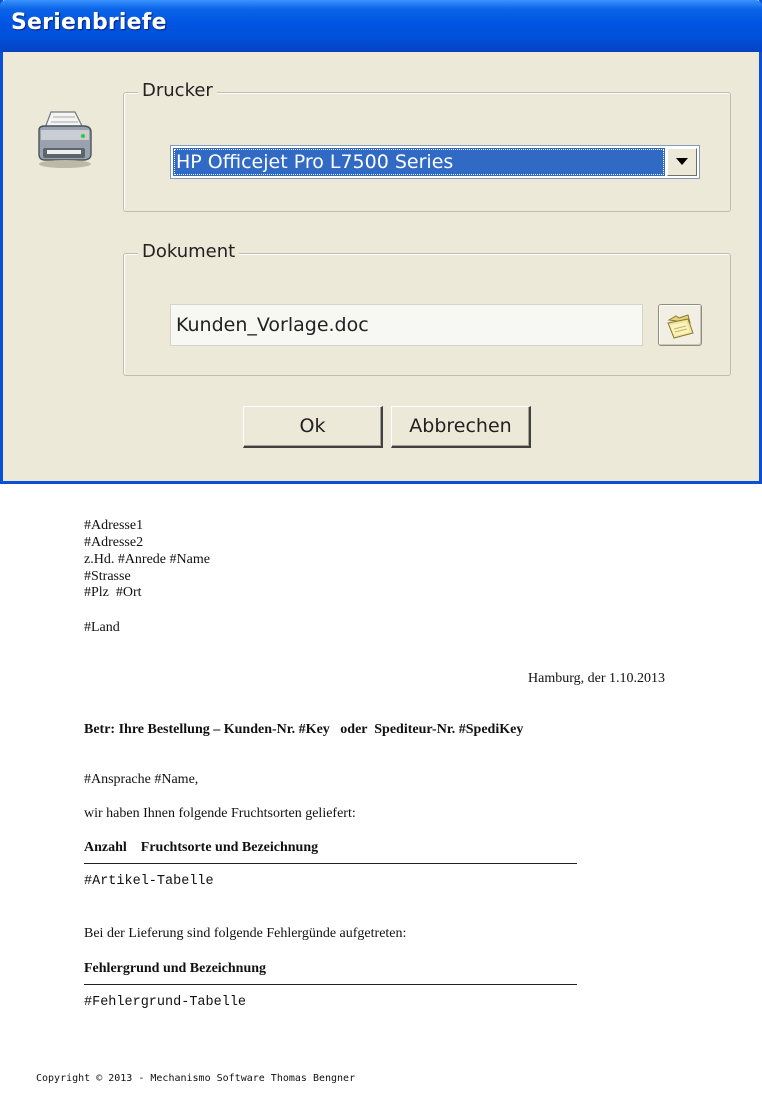  Describe the element at coordinates (406, 325) in the screenshot. I see `document-path-field: Kunden_Vorlage.doc` at that location.